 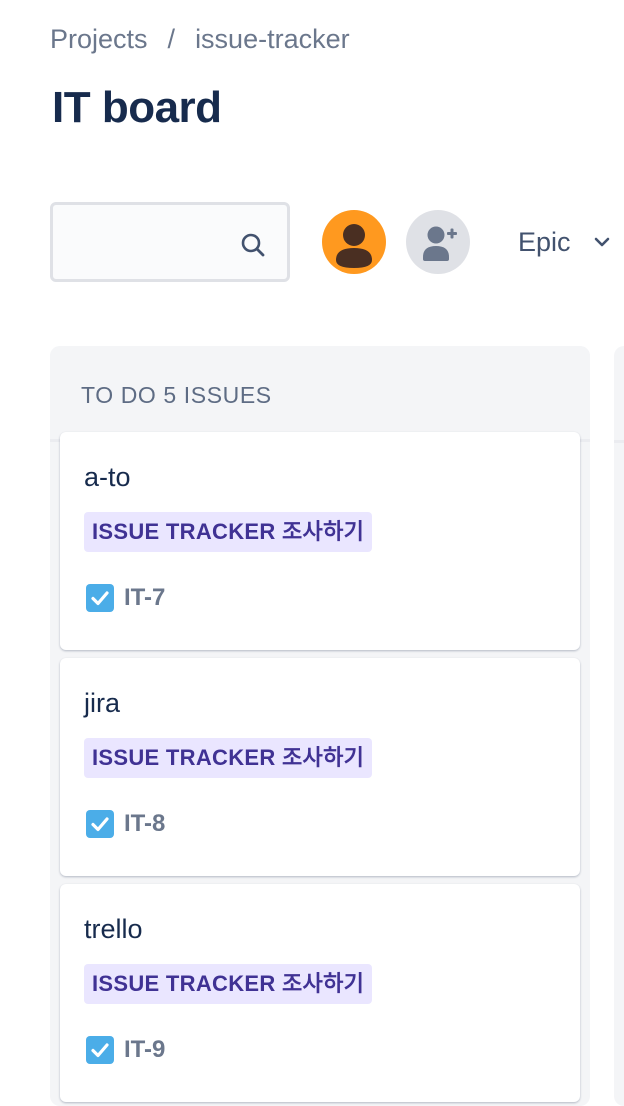 I want to click on chevron-down-icon, so click(x=601, y=242).